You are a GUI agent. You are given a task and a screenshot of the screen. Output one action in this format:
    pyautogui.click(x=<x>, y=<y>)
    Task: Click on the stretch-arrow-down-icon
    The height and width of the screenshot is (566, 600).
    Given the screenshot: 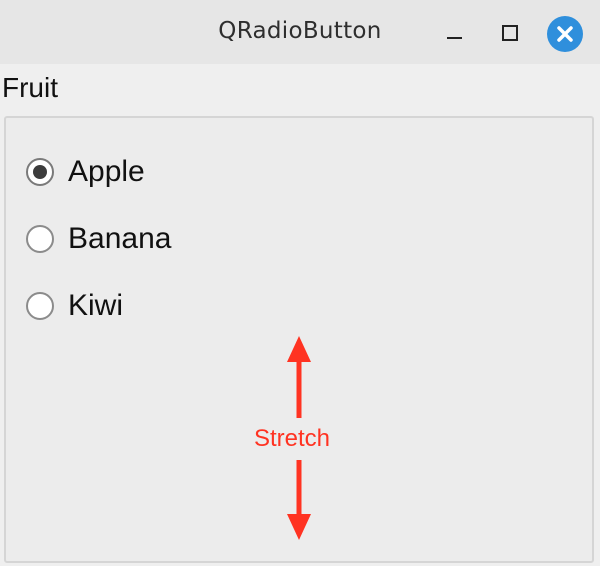 What is the action you would take?
    pyautogui.click(x=299, y=500)
    